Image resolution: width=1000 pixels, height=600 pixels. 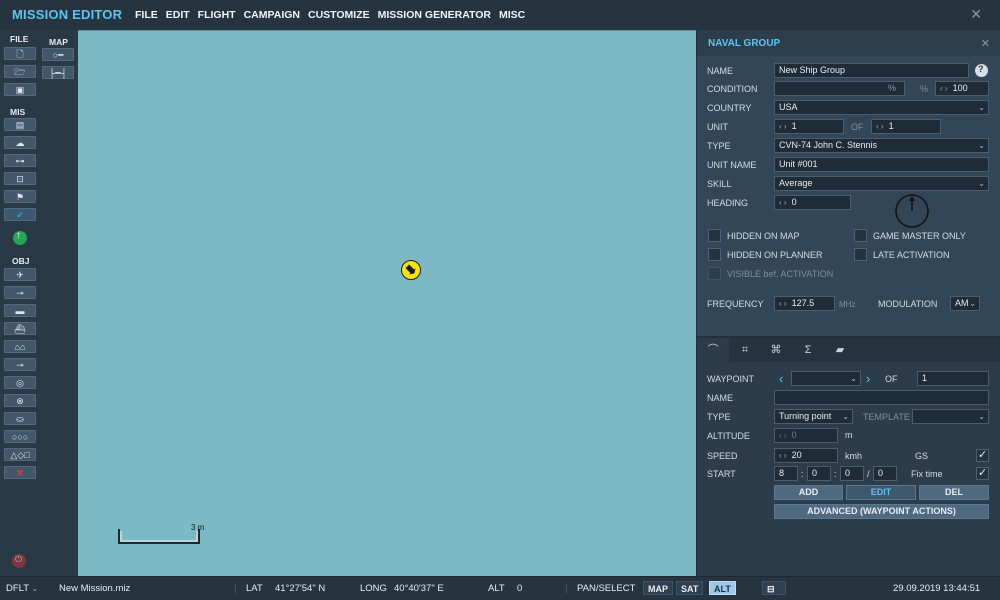 What do you see at coordinates (839, 88) in the screenshot?
I see `condition-slider: %` at bounding box center [839, 88].